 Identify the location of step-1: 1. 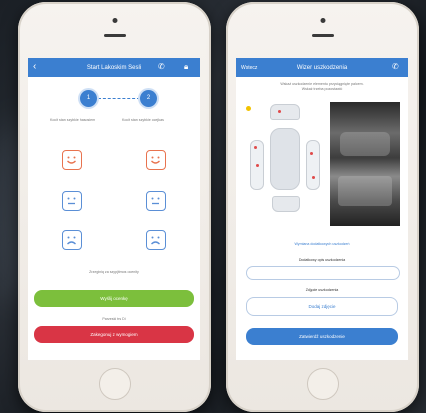
(88, 98).